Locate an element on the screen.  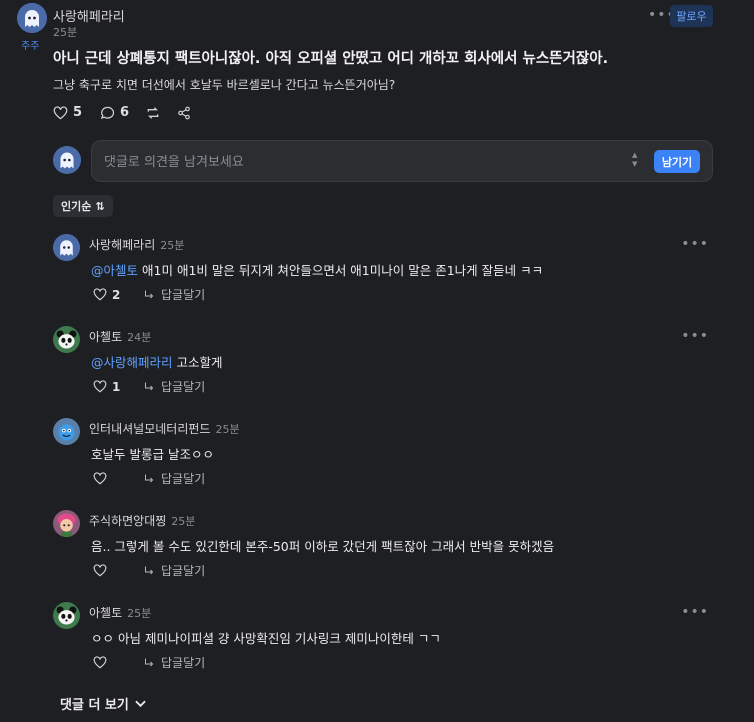
sort-label: 인기순 is located at coordinates (76, 206).